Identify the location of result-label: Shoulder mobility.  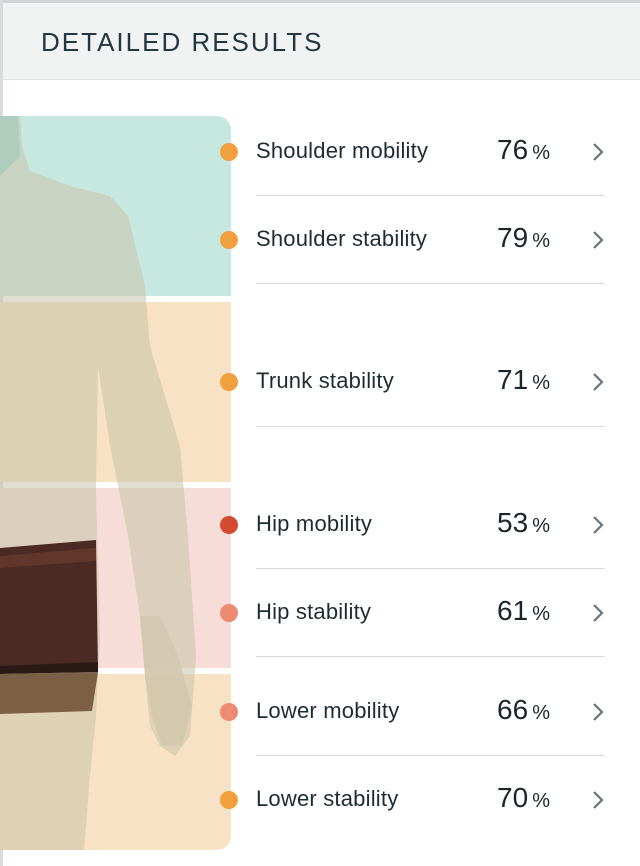
(342, 150).